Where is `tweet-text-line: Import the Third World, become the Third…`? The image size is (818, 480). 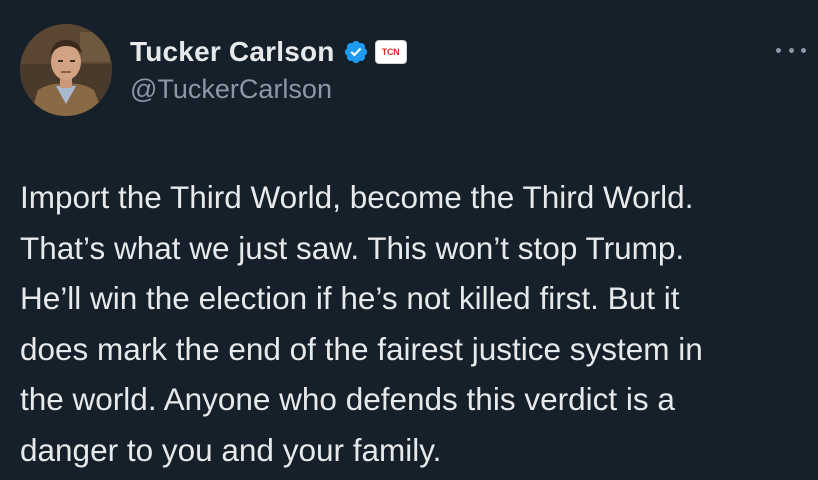
tweet-text-line: Import the Third World, become the Third… is located at coordinates (357, 197).